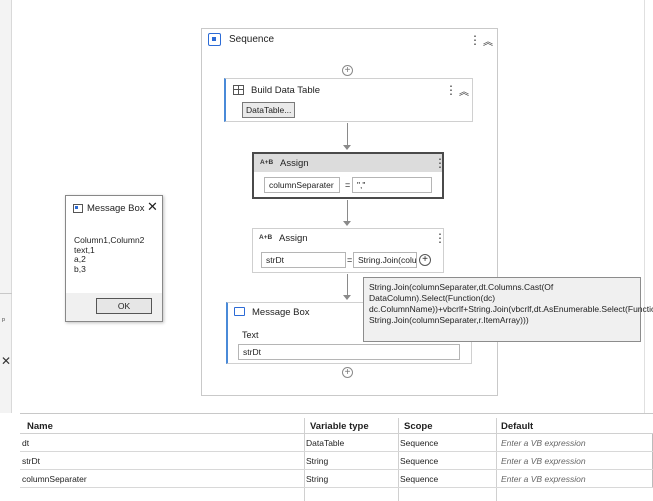 Image resolution: width=653 pixels, height=501 pixels. I want to click on window-icon, so click(78, 208).